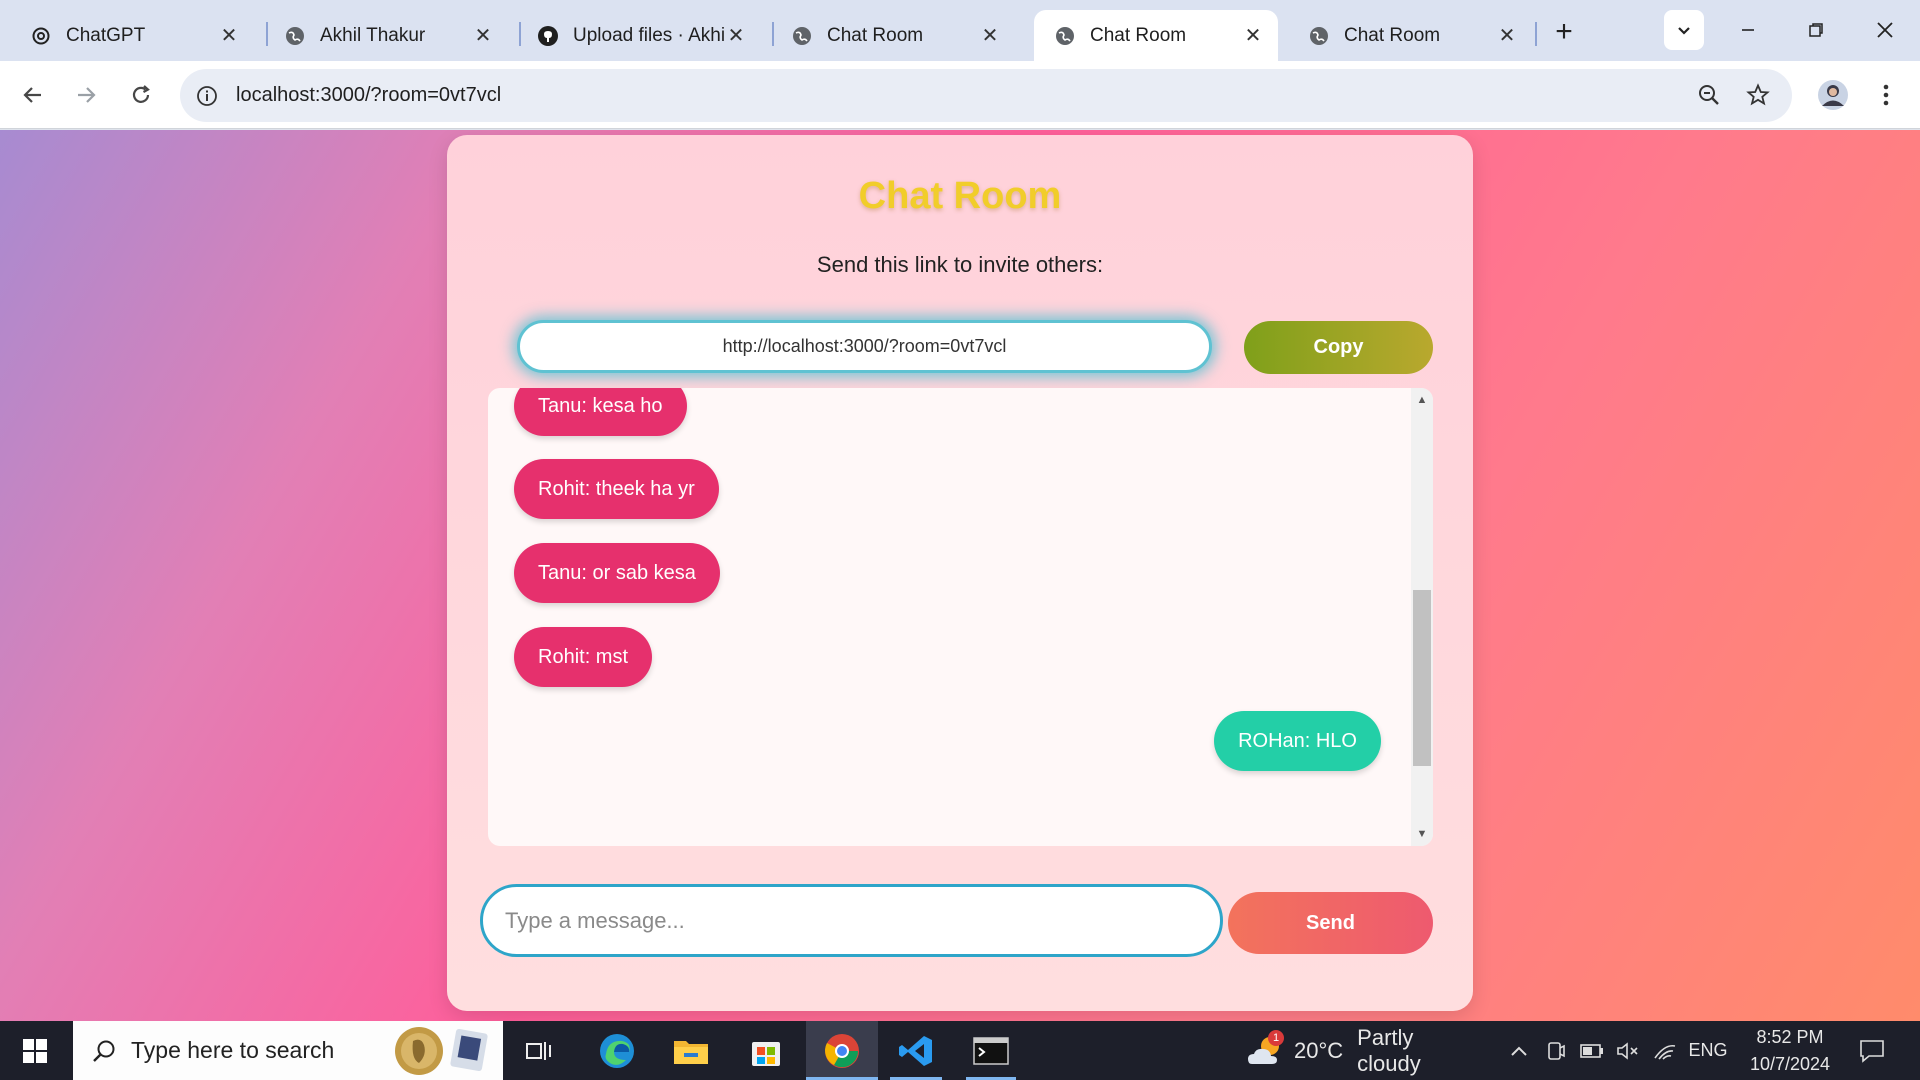 This screenshot has width=1920, height=1080. Describe the element at coordinates (1708, 1050) in the screenshot. I see `language-indicator: ENG` at that location.